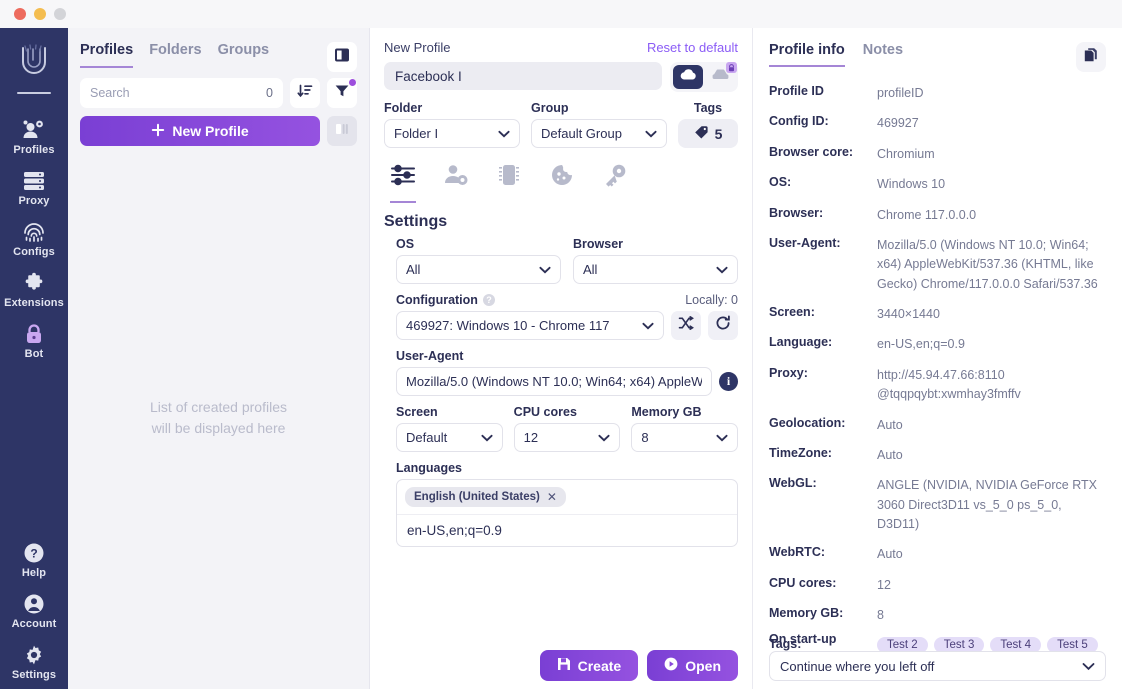 This screenshot has height=689, width=1122. I want to click on shuffle-config-button, so click(686, 325).